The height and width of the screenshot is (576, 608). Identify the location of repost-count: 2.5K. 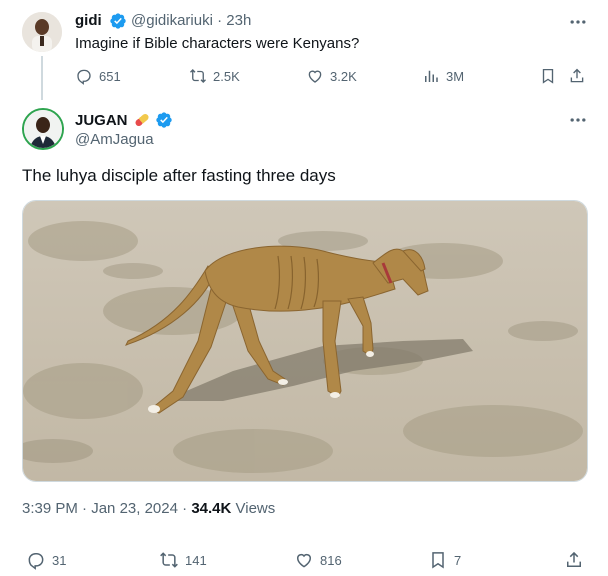
(226, 76).